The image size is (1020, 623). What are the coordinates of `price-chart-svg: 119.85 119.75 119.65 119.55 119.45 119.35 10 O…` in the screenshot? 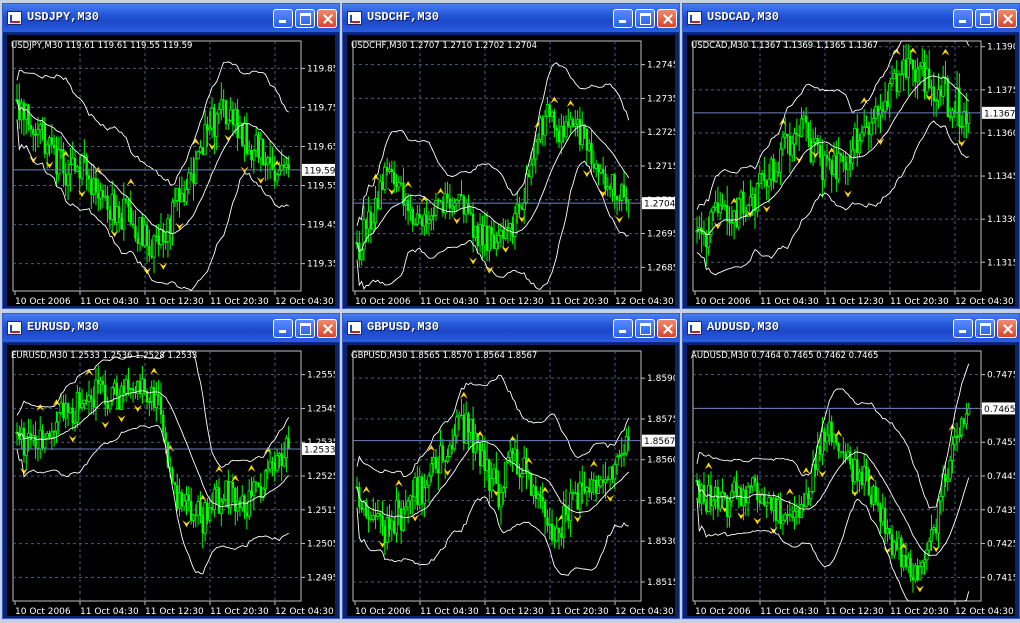 It's located at (171, 170).